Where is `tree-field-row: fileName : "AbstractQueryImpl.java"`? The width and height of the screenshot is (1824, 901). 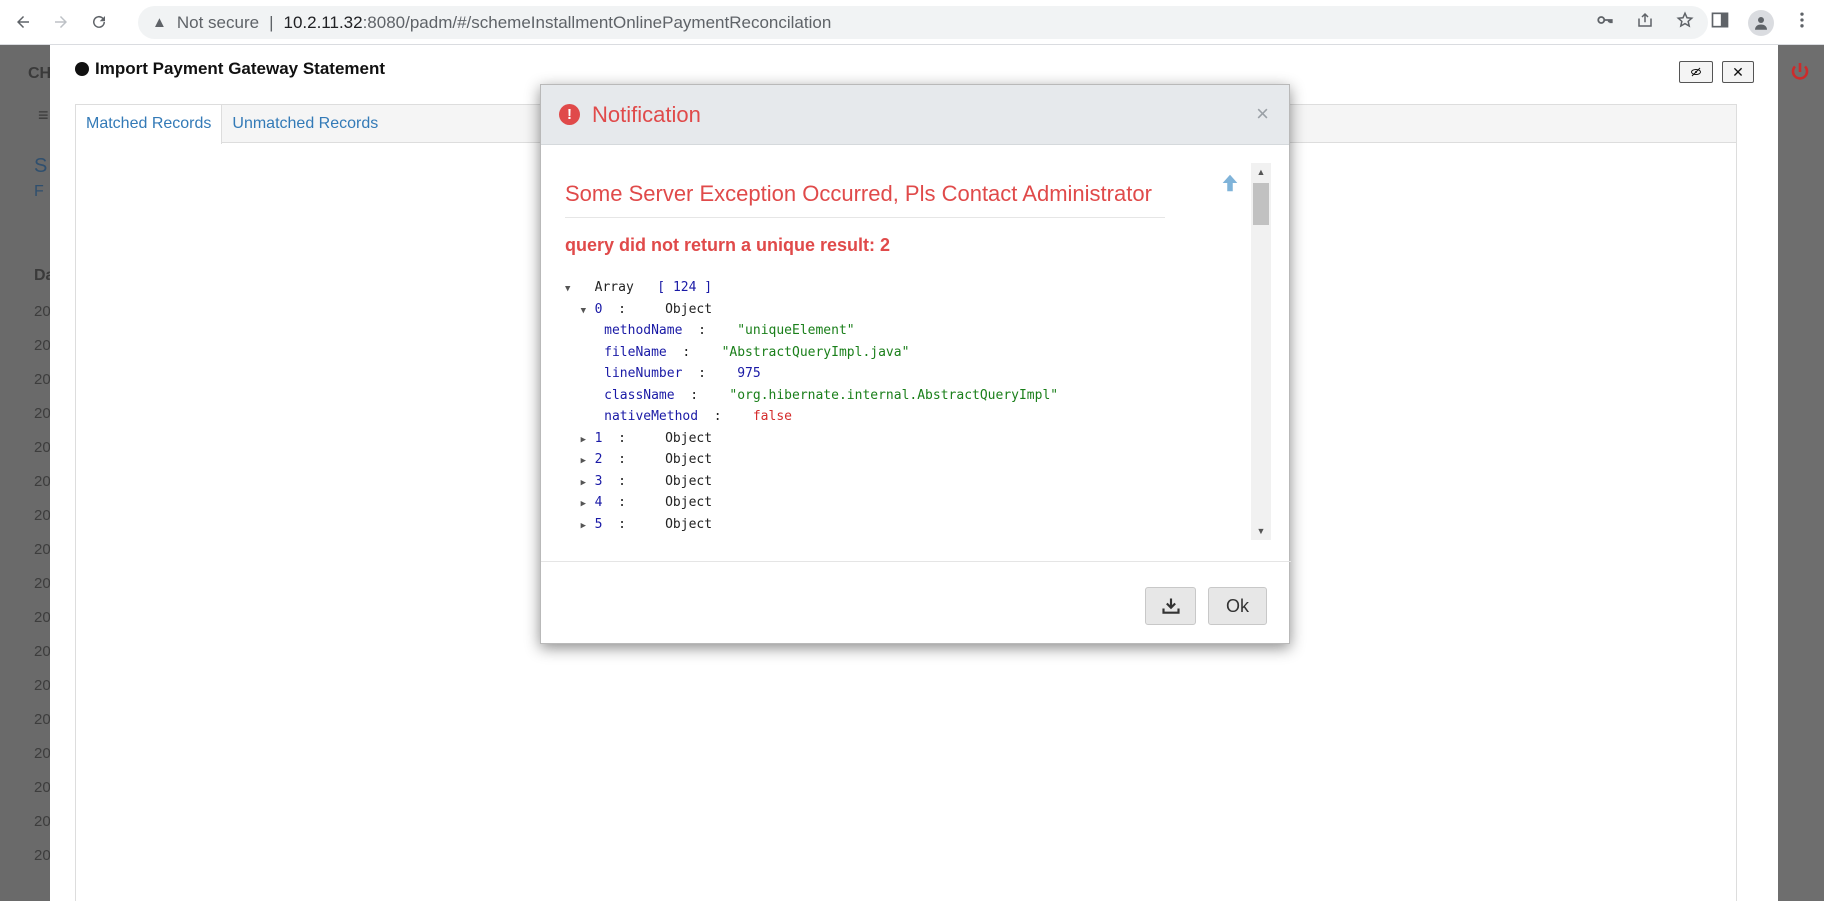
tree-field-row: fileName : "AbstractQueryImpl.java" is located at coordinates (757, 352).